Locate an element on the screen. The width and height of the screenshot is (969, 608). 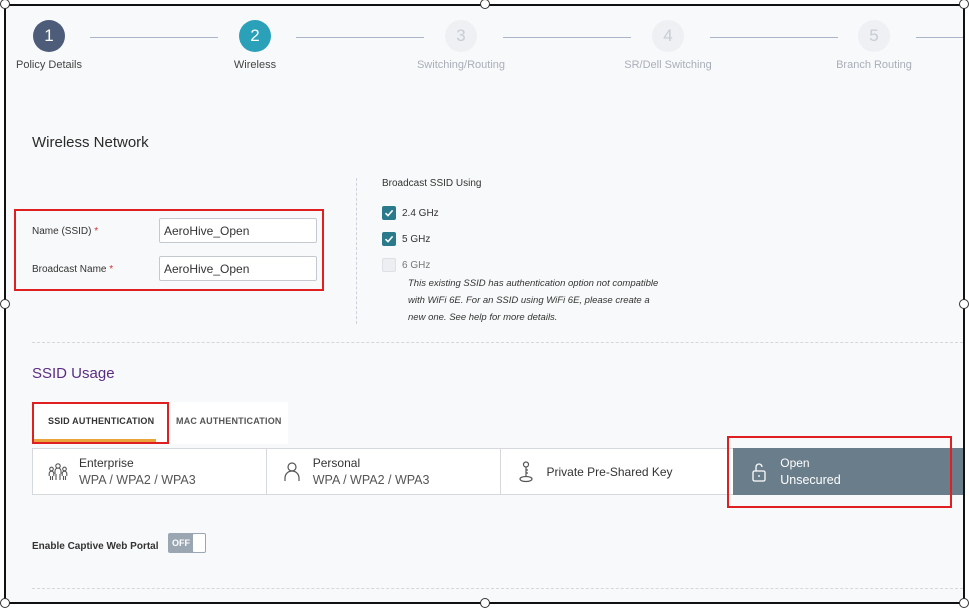
auth-option-text: Personal WPA / WPA2 / WPA3 is located at coordinates (371, 471).